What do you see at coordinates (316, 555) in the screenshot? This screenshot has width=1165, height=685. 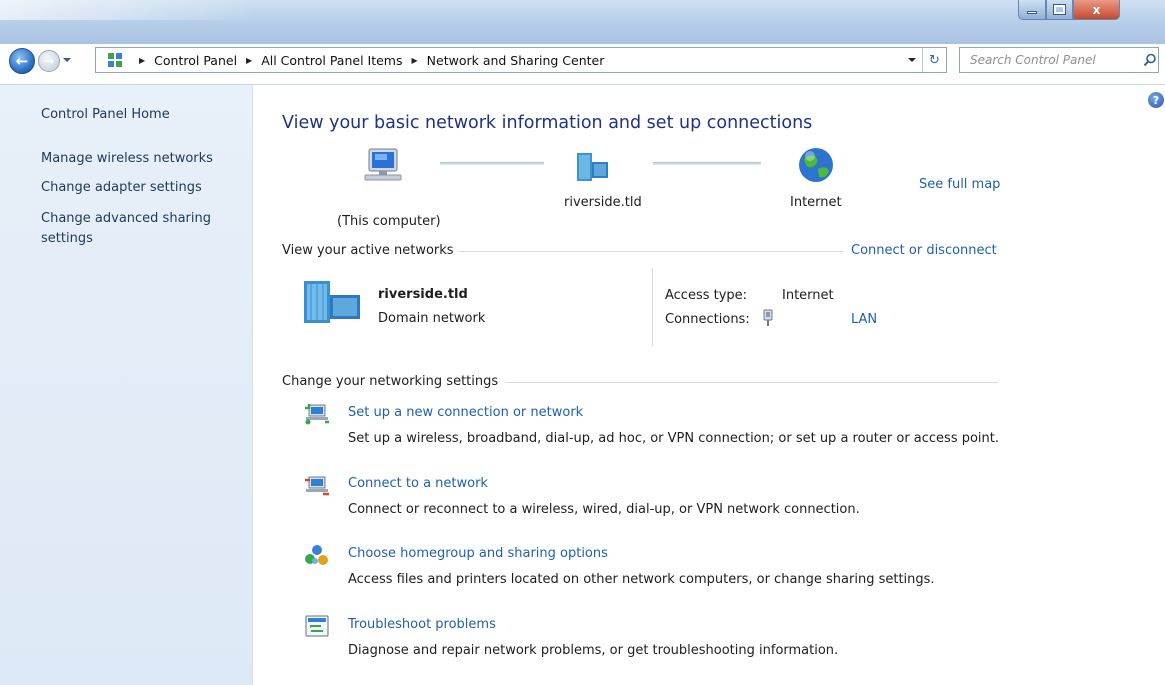 I see `homegroup-icon` at bounding box center [316, 555].